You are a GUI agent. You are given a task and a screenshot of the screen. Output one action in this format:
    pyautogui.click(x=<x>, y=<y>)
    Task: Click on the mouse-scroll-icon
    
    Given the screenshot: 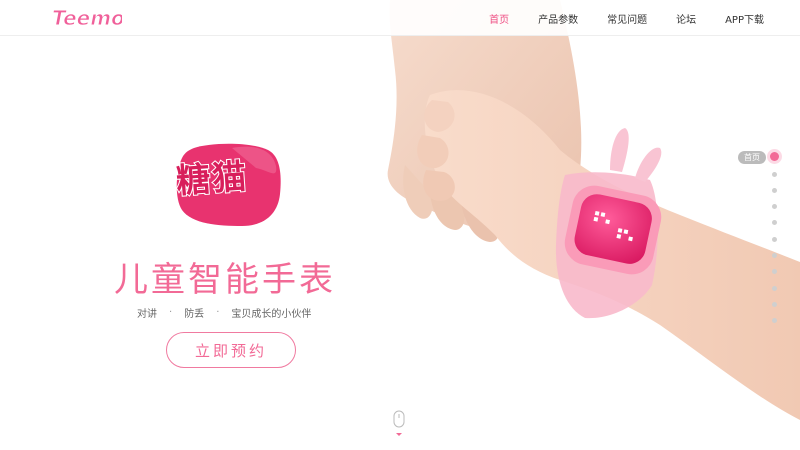 What is the action you would take?
    pyautogui.click(x=399, y=424)
    